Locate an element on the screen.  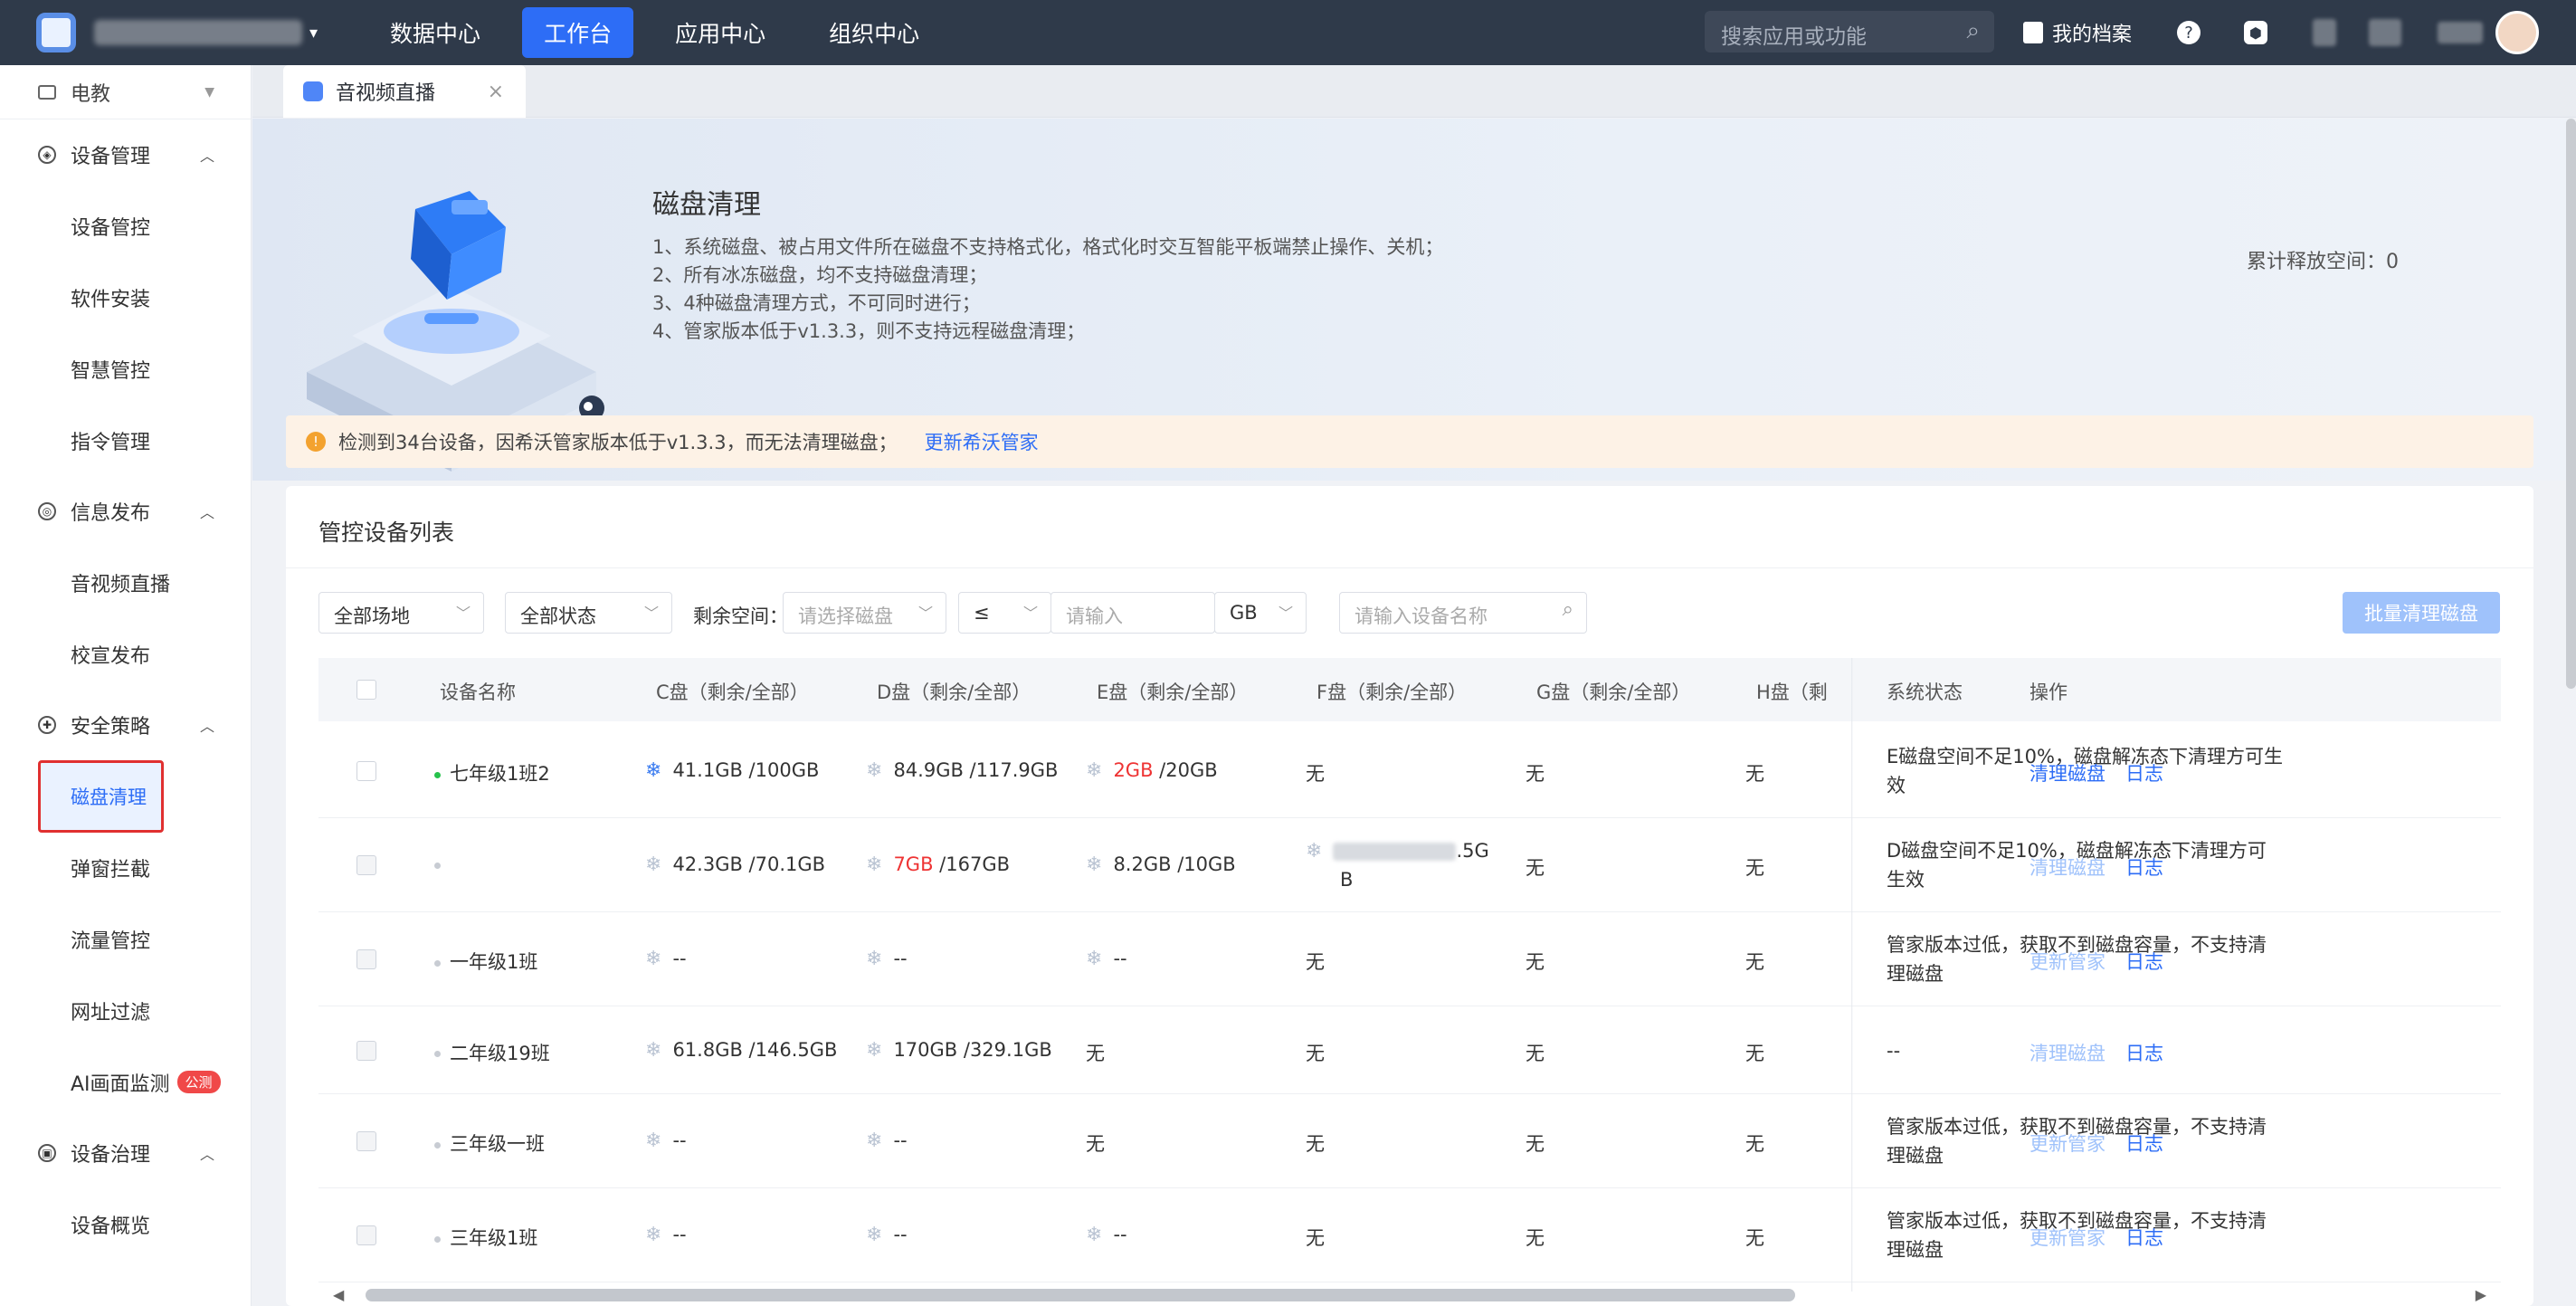
col-system-status: 系统状态 is located at coordinates (1925, 692).